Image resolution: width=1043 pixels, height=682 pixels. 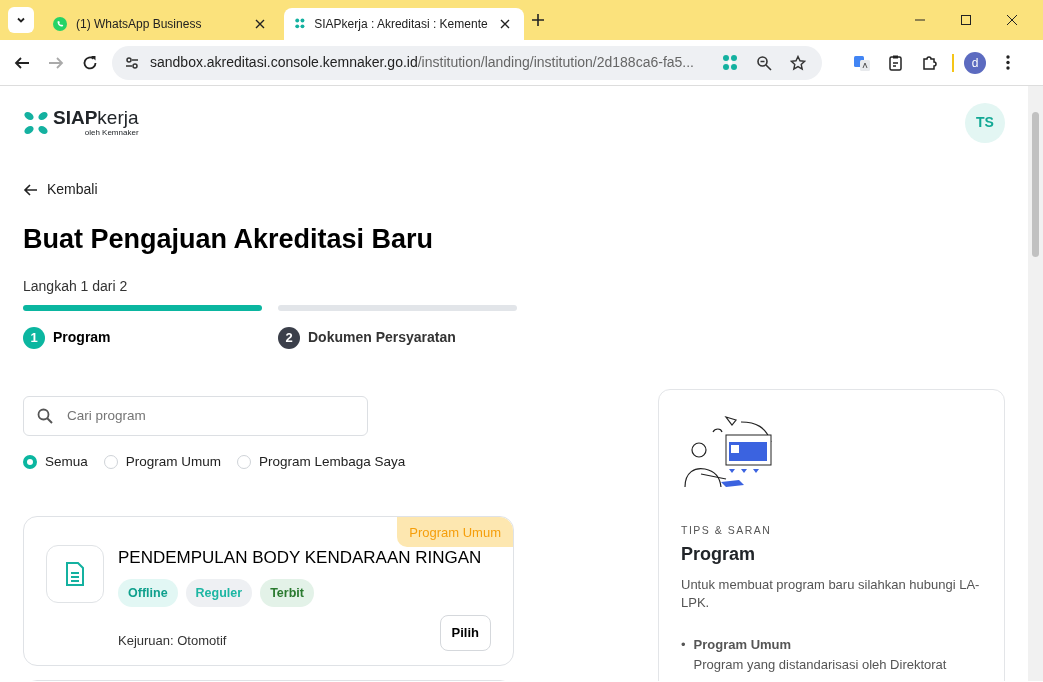 I want to click on radio-label: Program Umum, so click(x=173, y=462).